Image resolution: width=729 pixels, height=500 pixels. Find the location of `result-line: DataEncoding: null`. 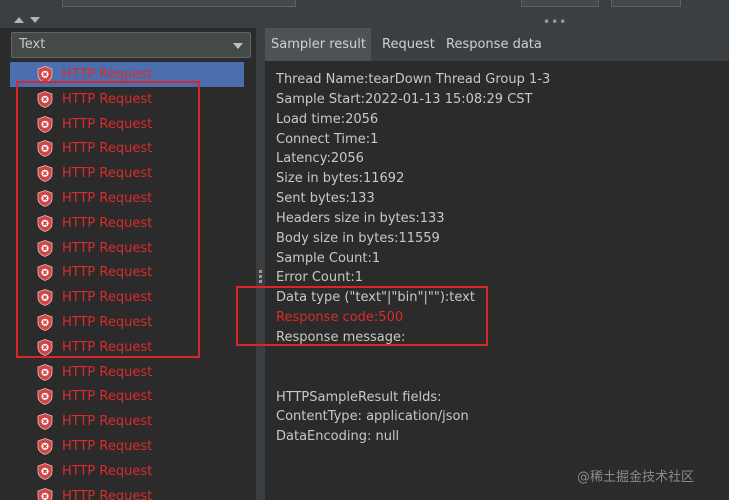

result-line: DataEncoding: null is located at coordinates (338, 437).